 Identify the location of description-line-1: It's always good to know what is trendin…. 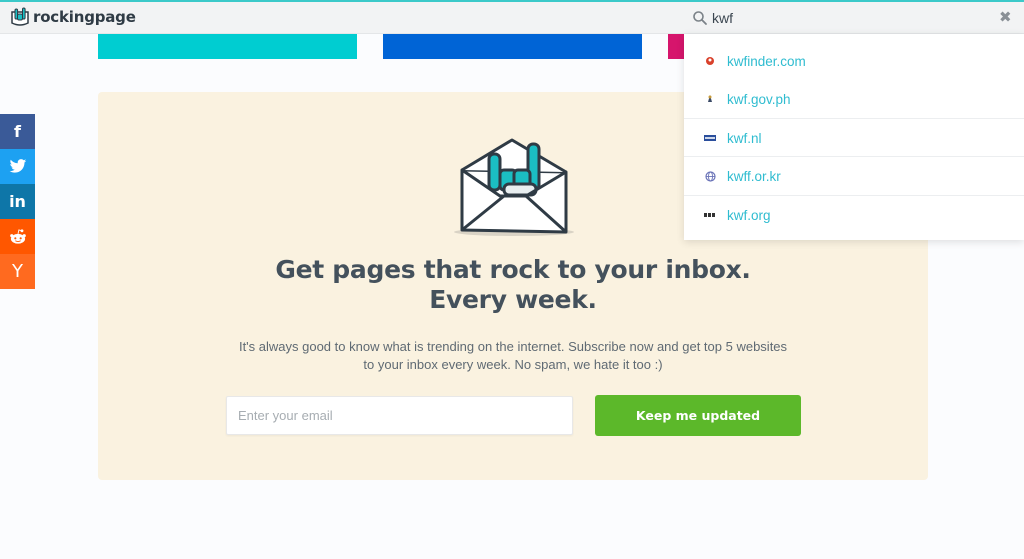
(513, 346).